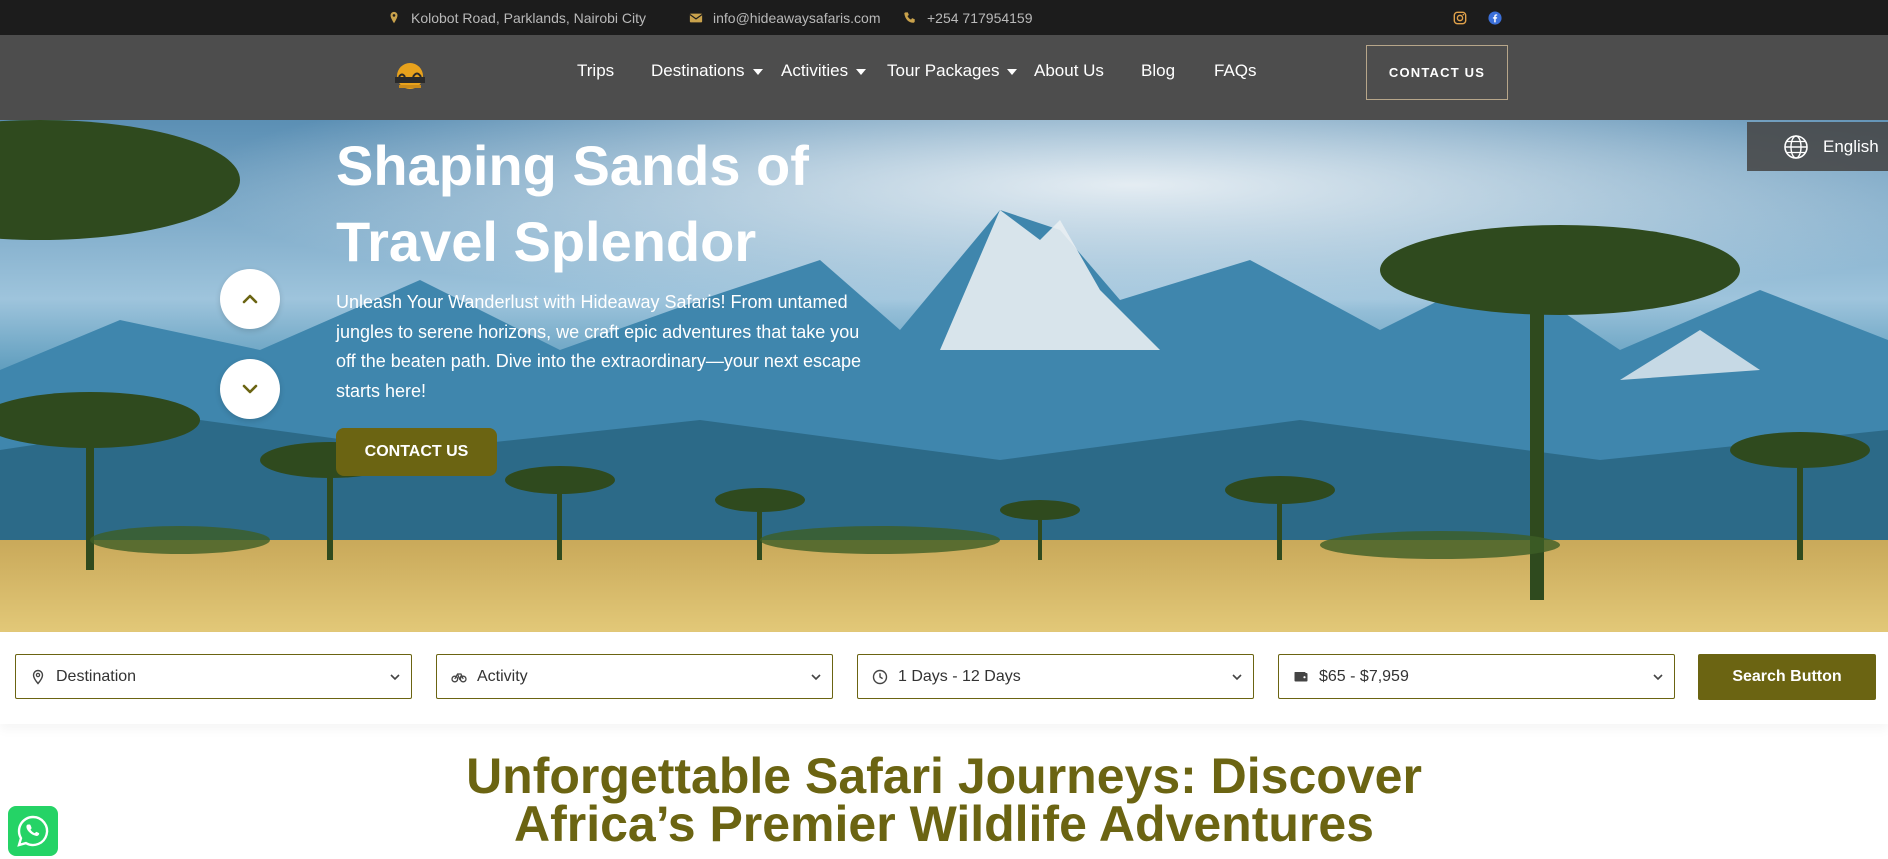 The width and height of the screenshot is (1888, 859). I want to click on location-pin-icon, so click(394, 18).